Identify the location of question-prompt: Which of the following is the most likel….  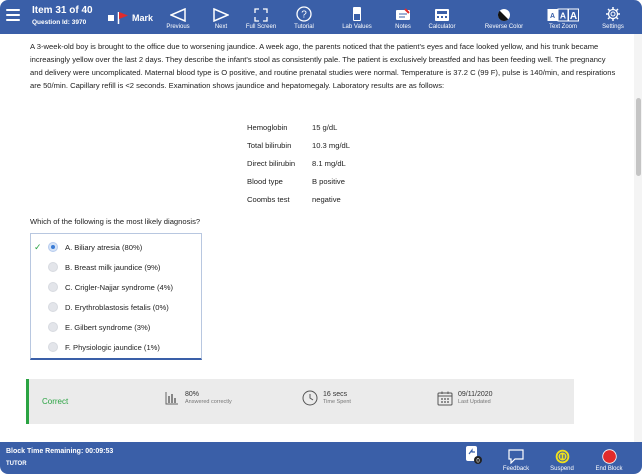
(115, 221).